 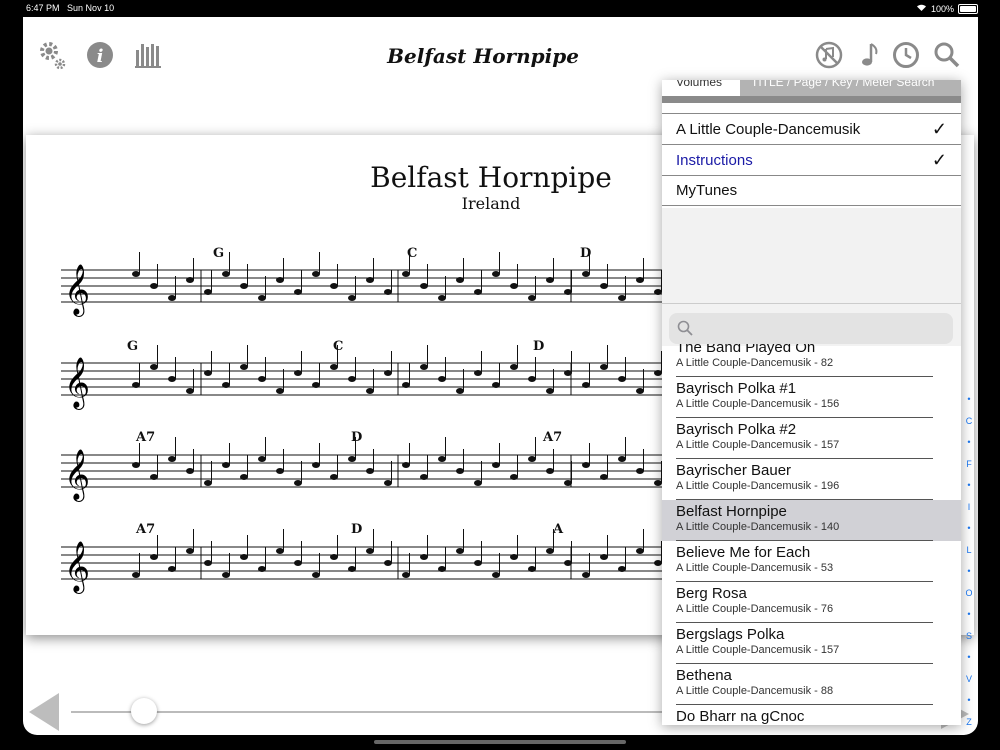 What do you see at coordinates (758, 527) in the screenshot?
I see `tune-source: A Little Couple-Dancemusik - 140` at bounding box center [758, 527].